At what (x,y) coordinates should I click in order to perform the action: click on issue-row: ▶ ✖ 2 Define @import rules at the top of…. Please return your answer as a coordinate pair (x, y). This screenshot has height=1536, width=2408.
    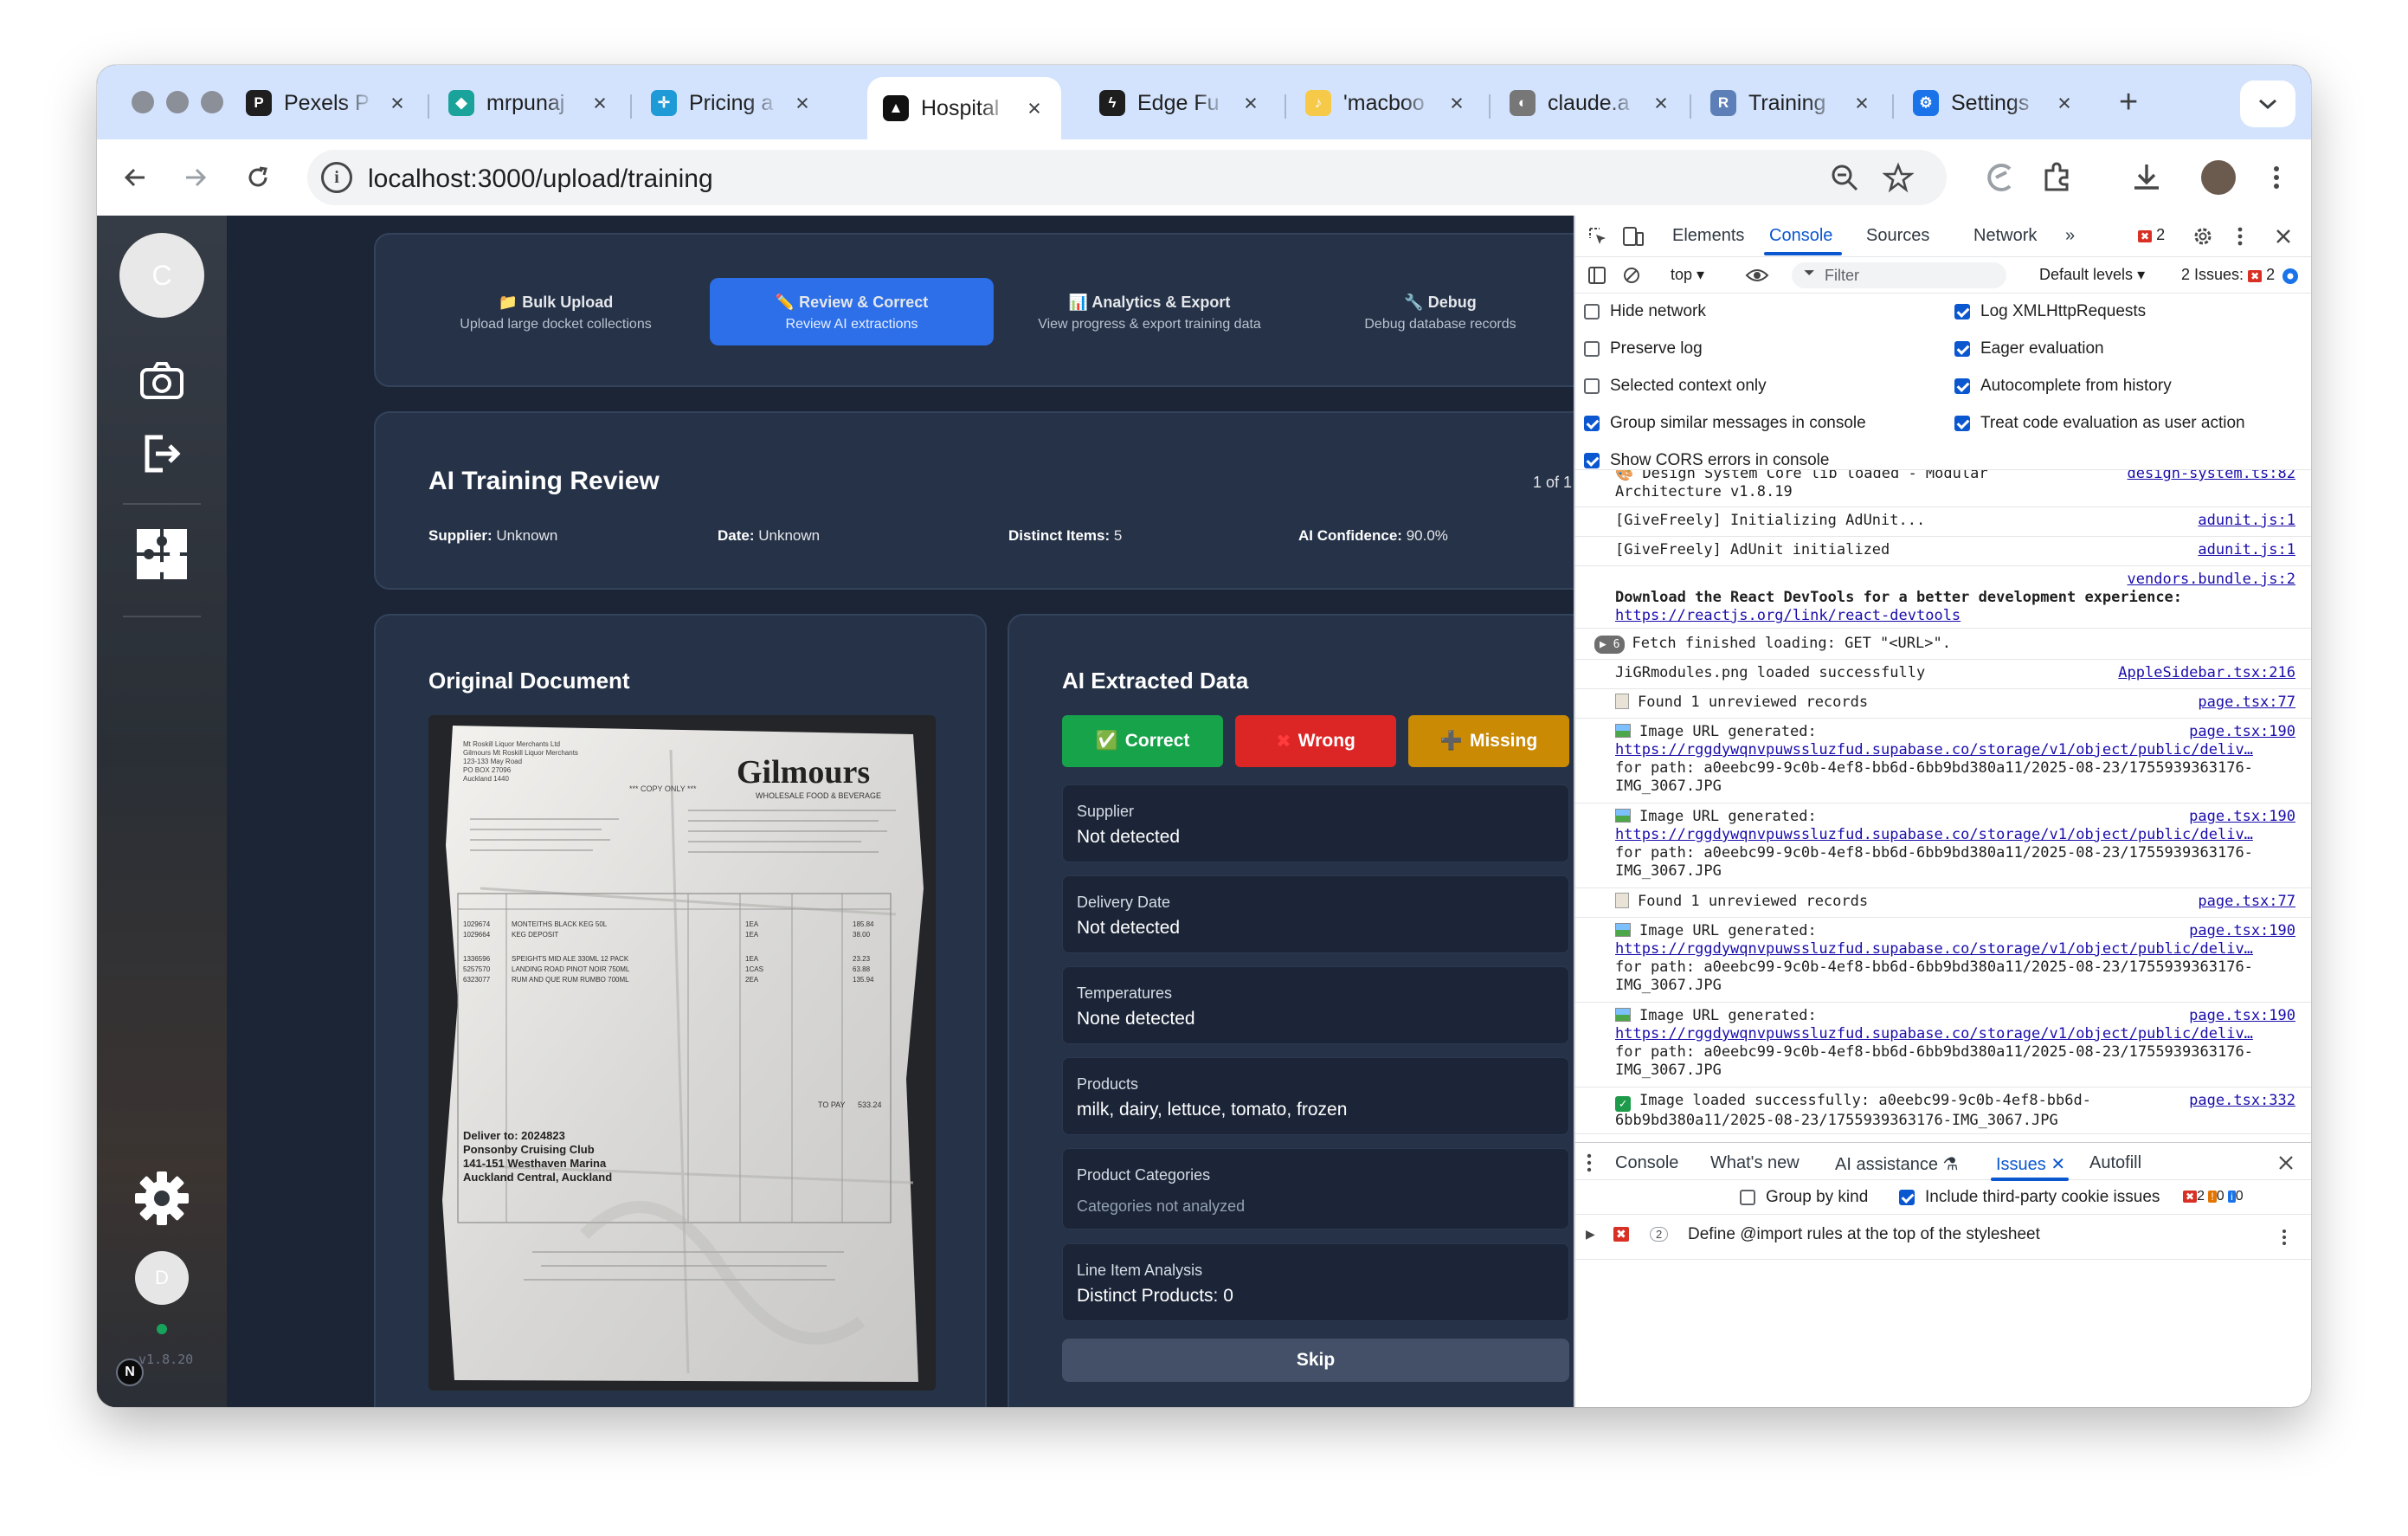
    Looking at the image, I should click on (1943, 1237).